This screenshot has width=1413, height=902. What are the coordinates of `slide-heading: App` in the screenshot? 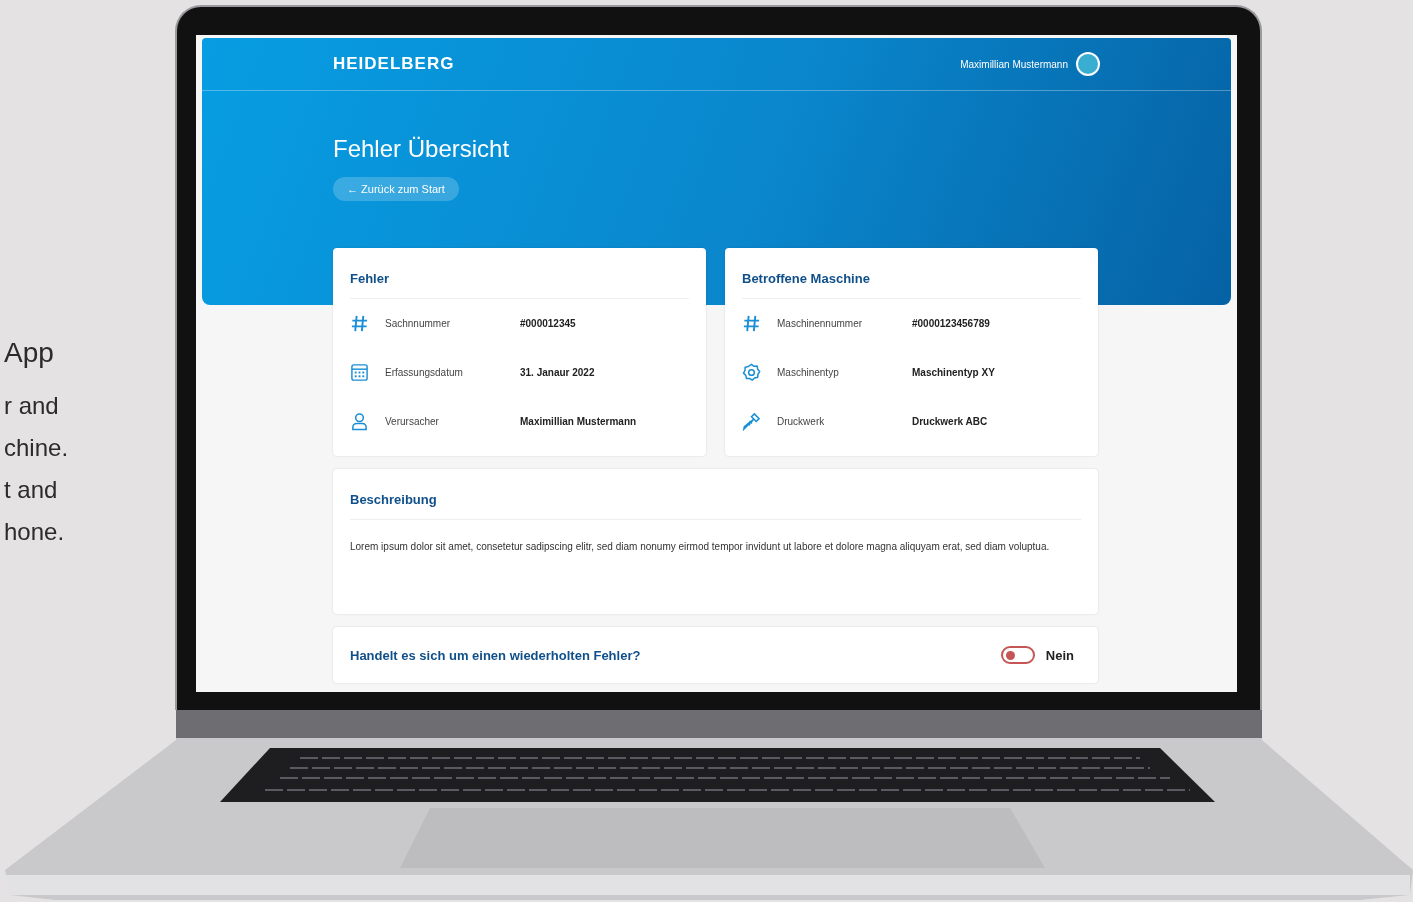 It's located at (29, 353).